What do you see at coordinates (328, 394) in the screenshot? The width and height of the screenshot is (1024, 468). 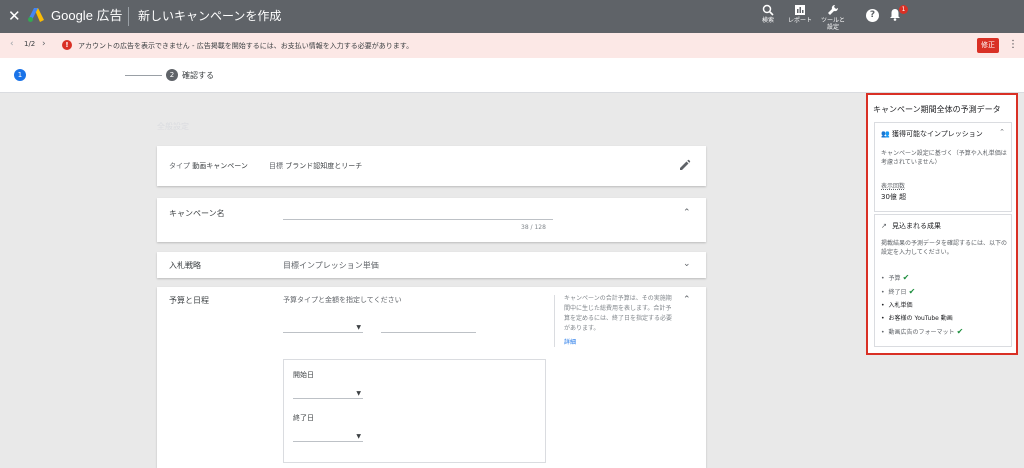 I see `start-date-select: ▼` at bounding box center [328, 394].